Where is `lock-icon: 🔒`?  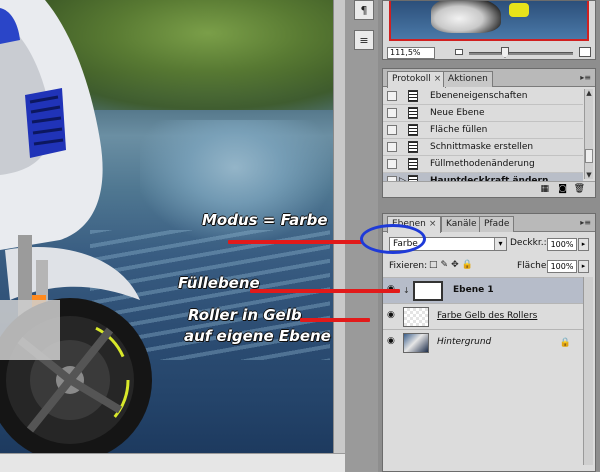
lock-icon: 🔒 is located at coordinates (565, 343).